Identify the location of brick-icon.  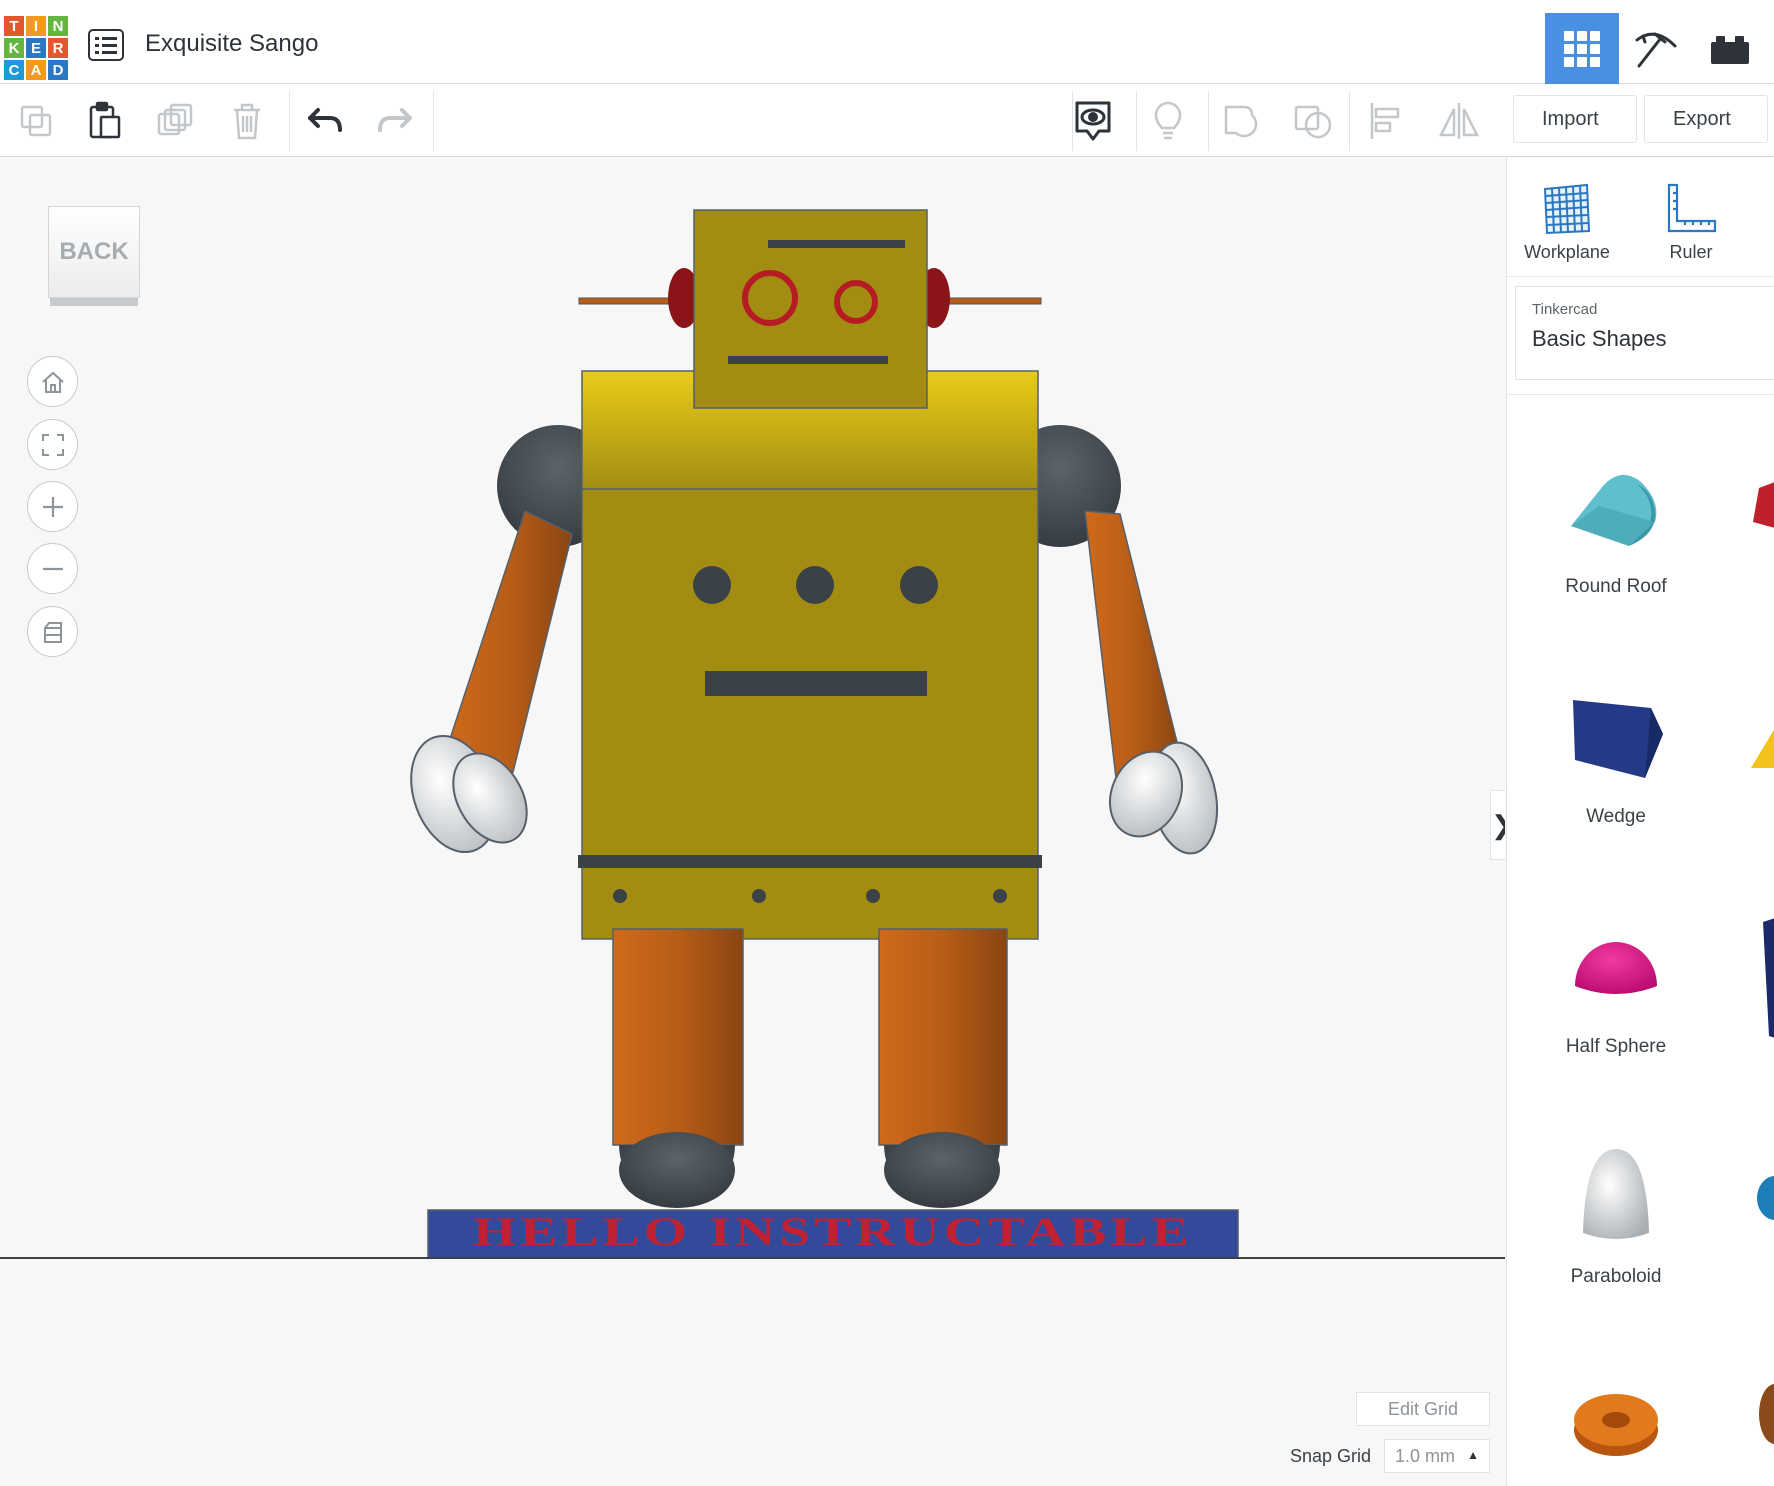
(1730, 49).